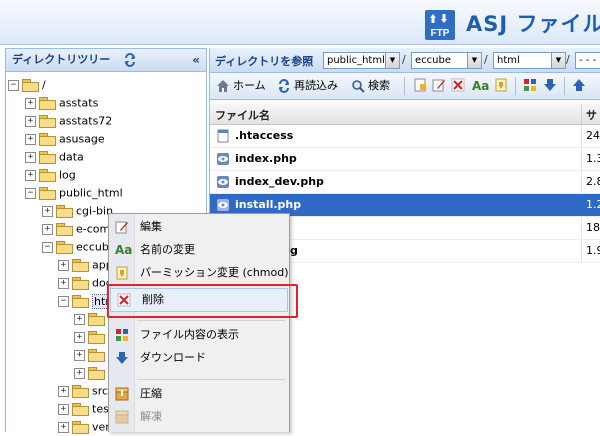 Image resolution: width=600 pixels, height=436 pixels. I want to click on tree-node: + cgi-bin, so click(77, 210).